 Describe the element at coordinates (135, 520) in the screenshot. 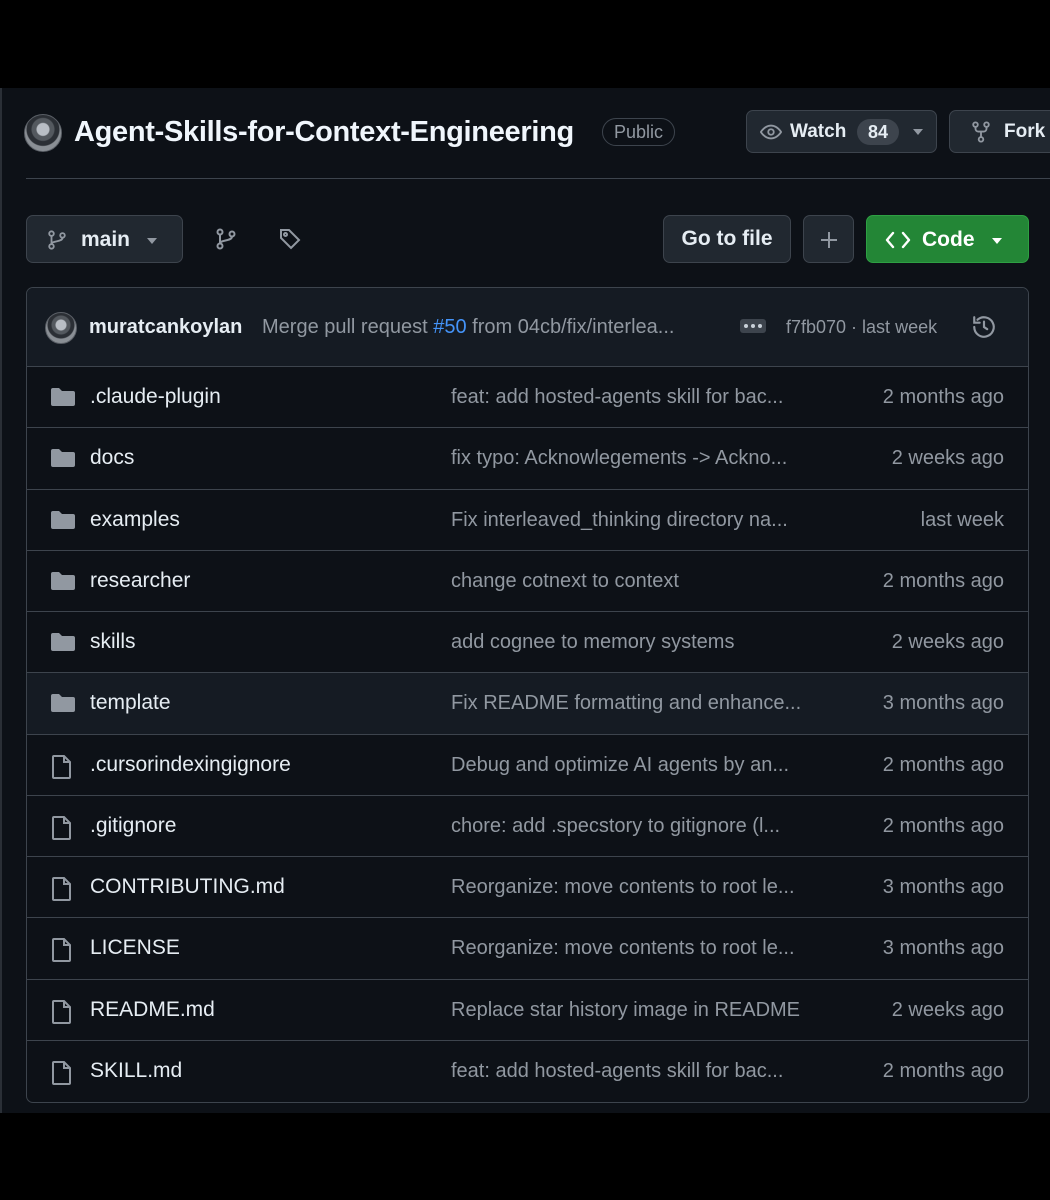

I see `file-name-link: examples` at that location.